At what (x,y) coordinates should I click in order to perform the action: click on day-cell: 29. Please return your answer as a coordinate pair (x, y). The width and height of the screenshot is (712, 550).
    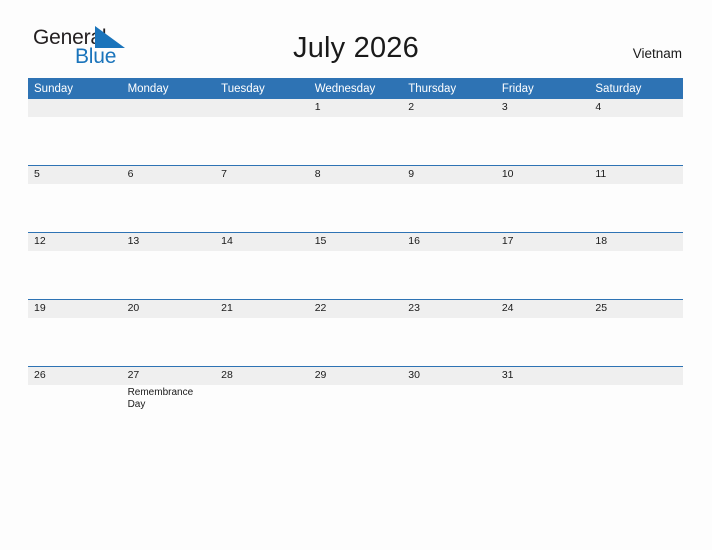
    Looking at the image, I should click on (355, 399).